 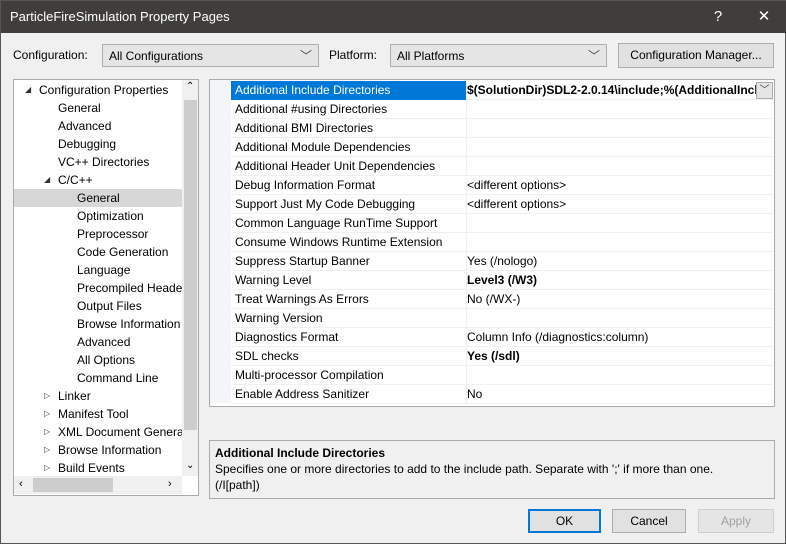 What do you see at coordinates (74, 396) in the screenshot?
I see `tree-item-label: Linker` at bounding box center [74, 396].